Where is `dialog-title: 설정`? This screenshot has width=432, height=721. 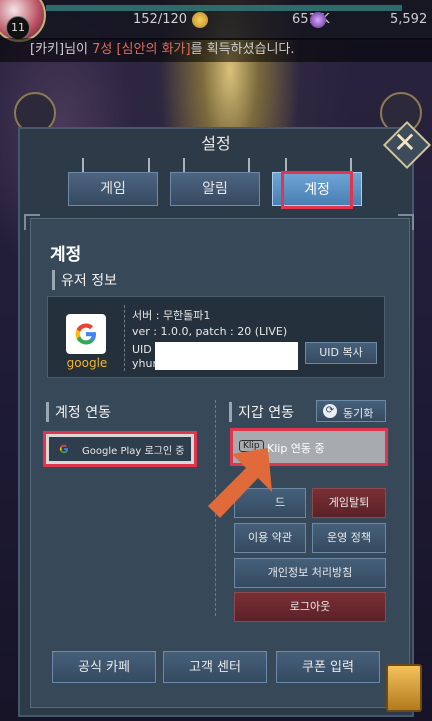 dialog-title: 설정 is located at coordinates (216, 143).